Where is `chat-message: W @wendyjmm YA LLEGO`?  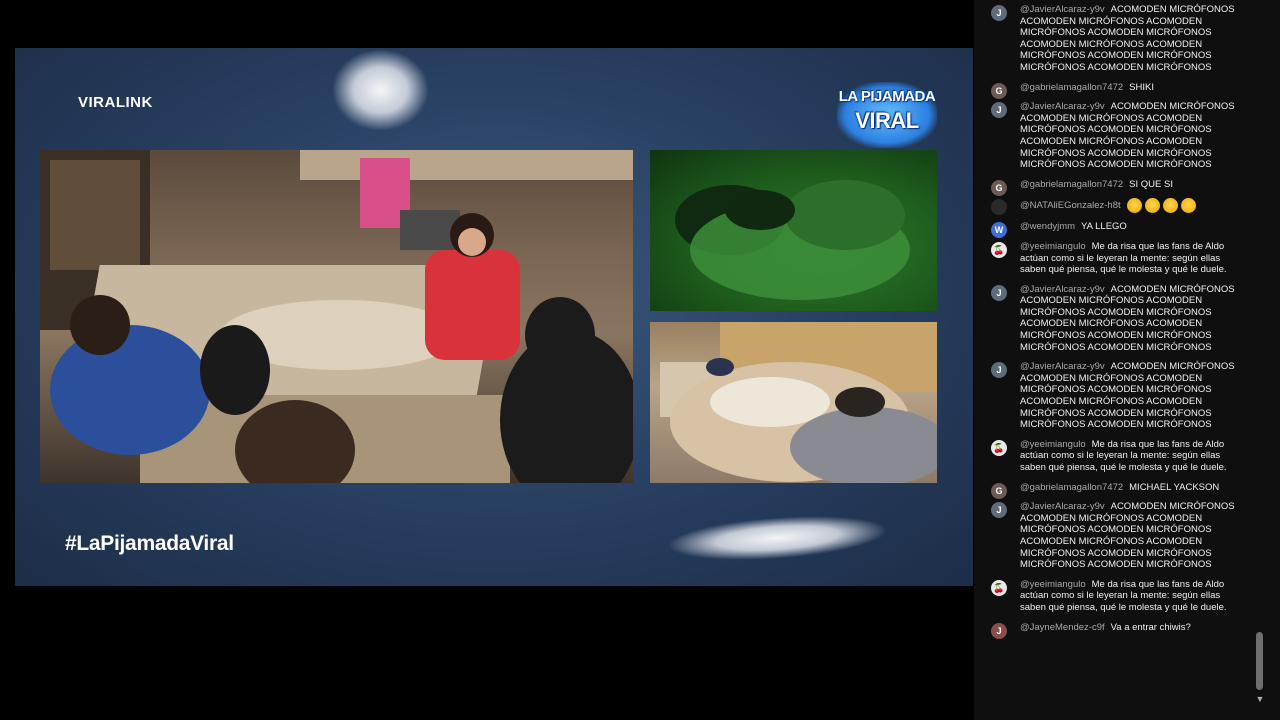
chat-message: W @wendyjmm YA LLEGO is located at coordinates (1113, 228).